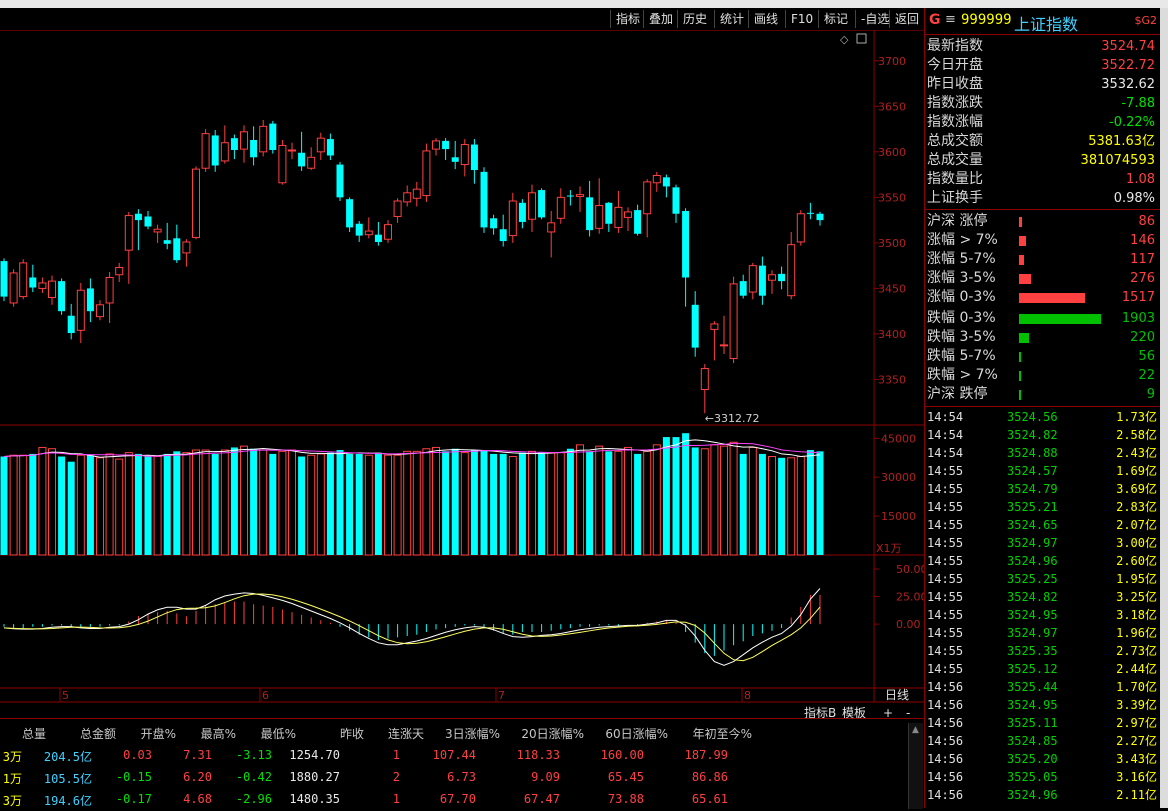 The width and height of the screenshot is (1168, 811). Describe the element at coordinates (67, 779) in the screenshot. I see `table-cell: 105.5亿` at that location.